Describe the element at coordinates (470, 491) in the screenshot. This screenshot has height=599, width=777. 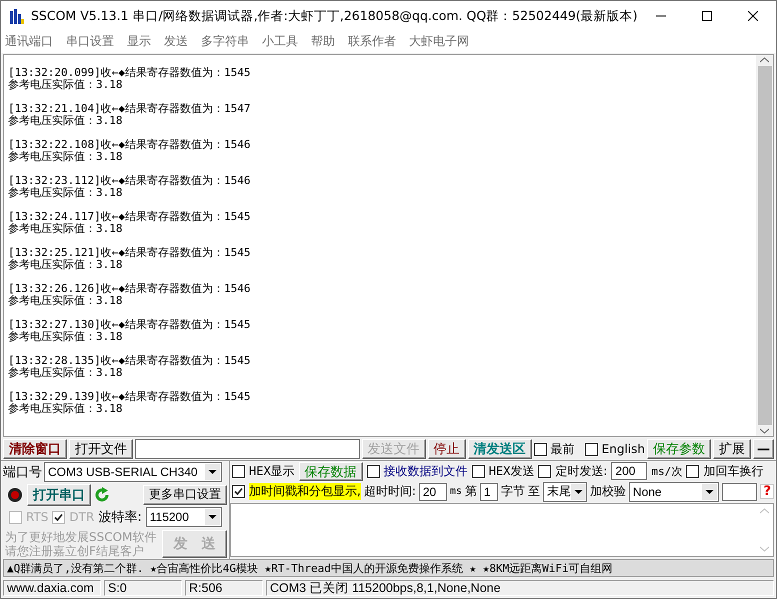
I see `byte-from-label: 第` at that location.